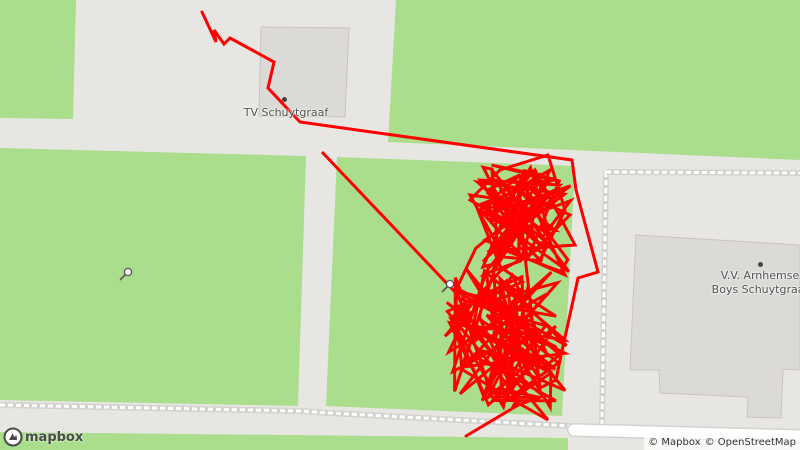 The image size is (800, 450). What do you see at coordinates (284, 441) in the screenshot?
I see `grass-area-south` at bounding box center [284, 441].